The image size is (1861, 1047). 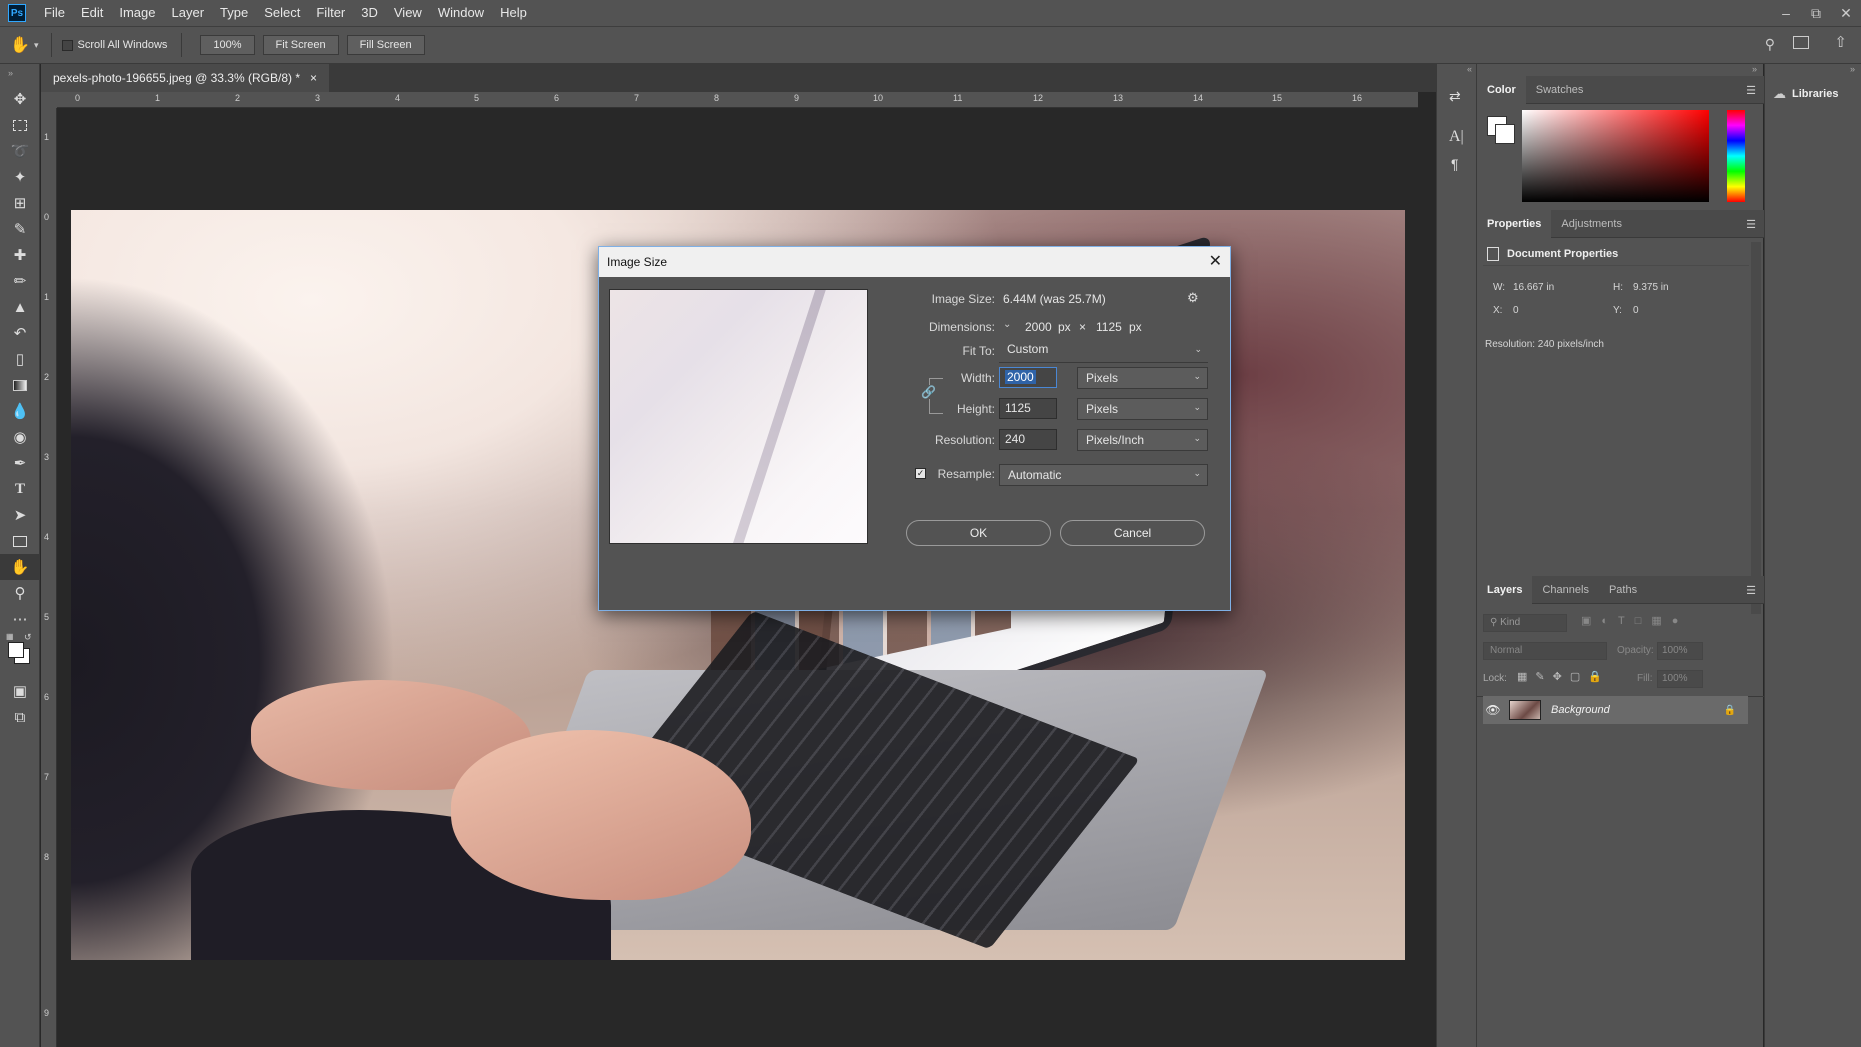 I want to click on blend-mode-select: Normal, so click(x=1545, y=651).